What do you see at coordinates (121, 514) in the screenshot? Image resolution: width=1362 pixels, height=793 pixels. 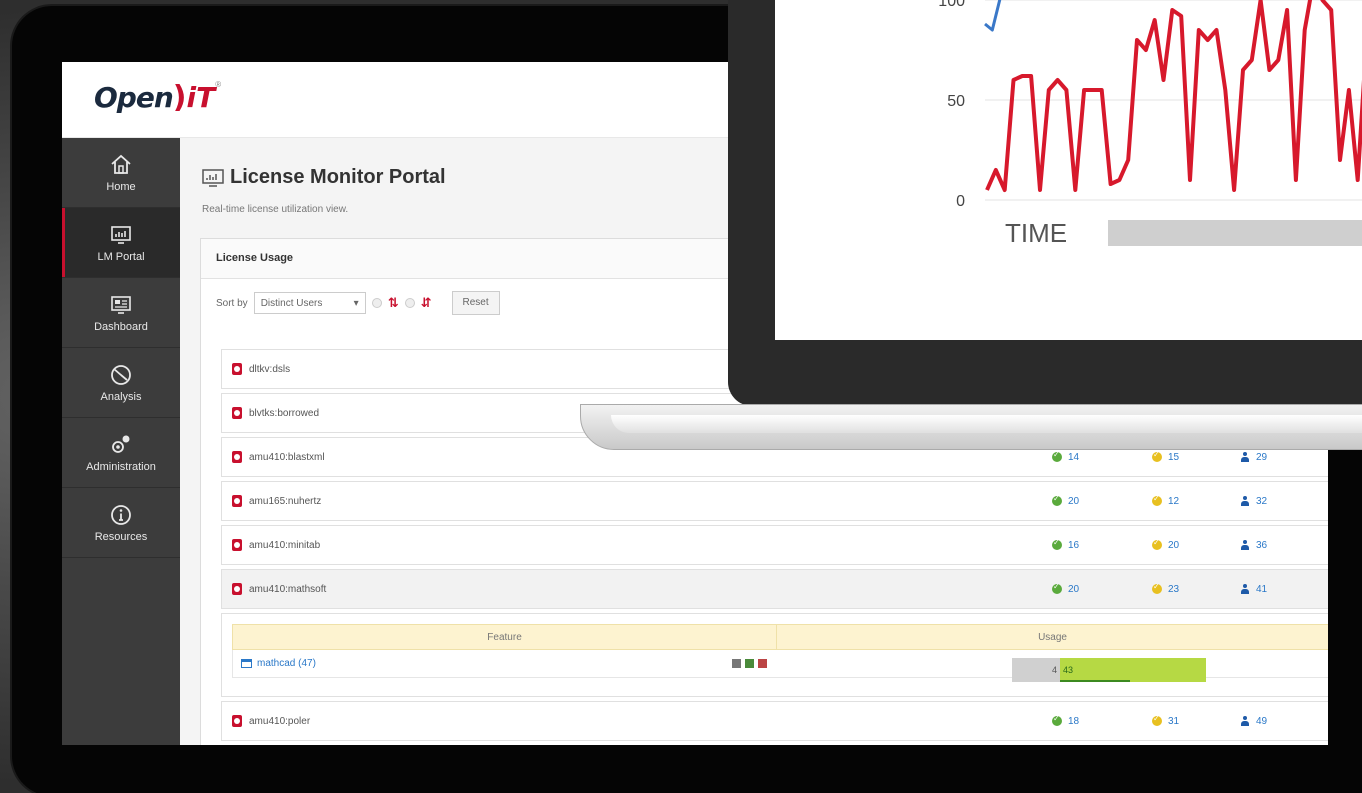 I see `info-icon` at bounding box center [121, 514].